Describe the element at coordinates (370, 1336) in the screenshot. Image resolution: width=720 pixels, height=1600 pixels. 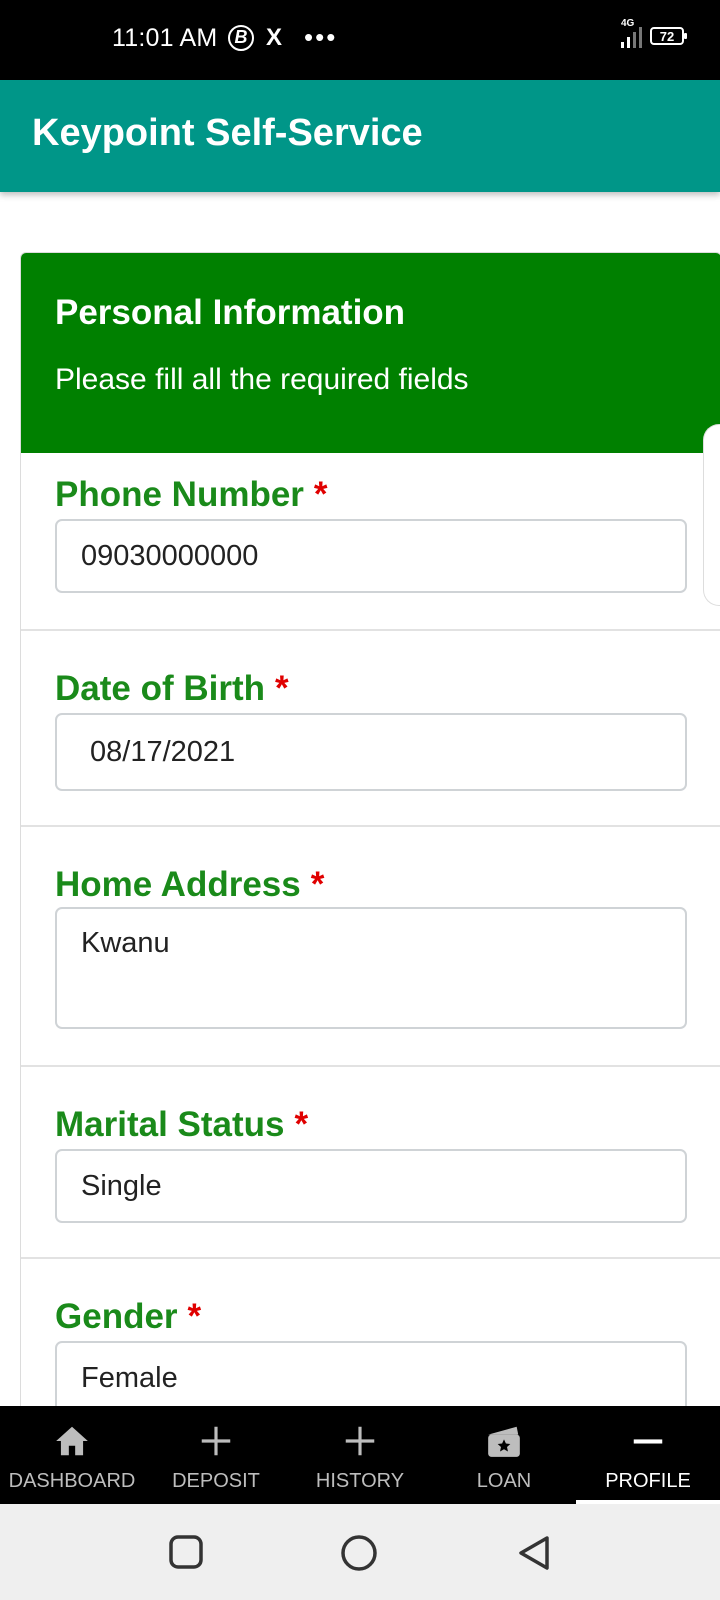
I see `gender-field: Gender *` at that location.